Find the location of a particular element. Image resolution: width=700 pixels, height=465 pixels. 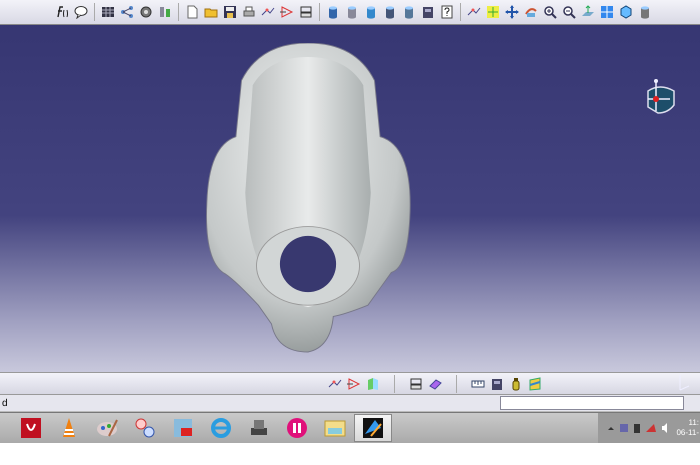

input-field is located at coordinates (592, 403).